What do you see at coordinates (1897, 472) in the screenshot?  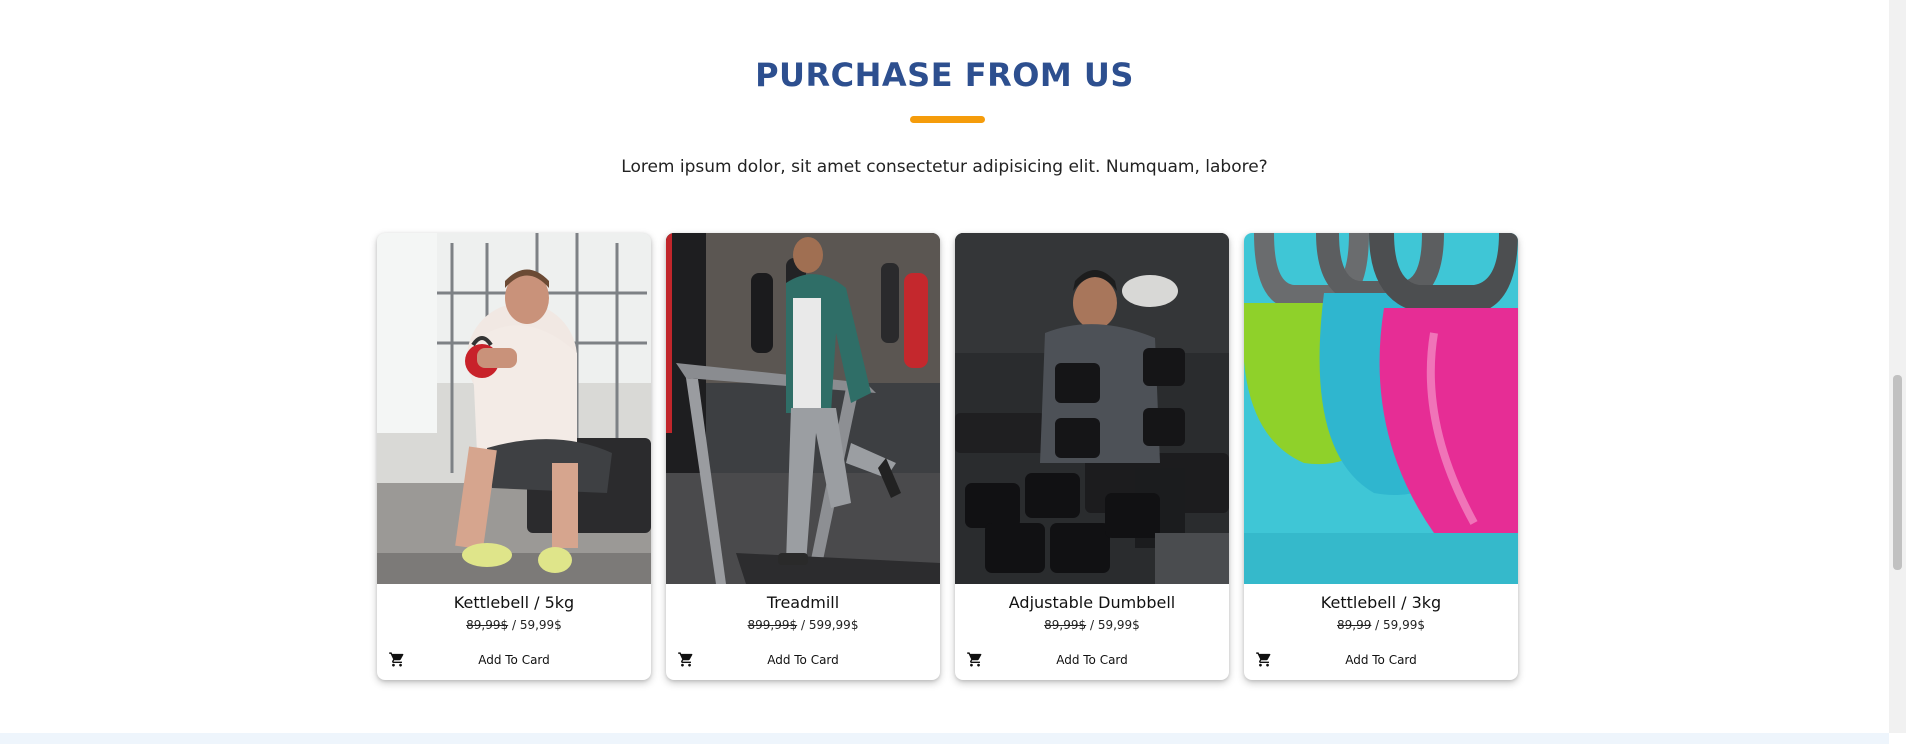 I see `scrollbar-thumb` at bounding box center [1897, 472].